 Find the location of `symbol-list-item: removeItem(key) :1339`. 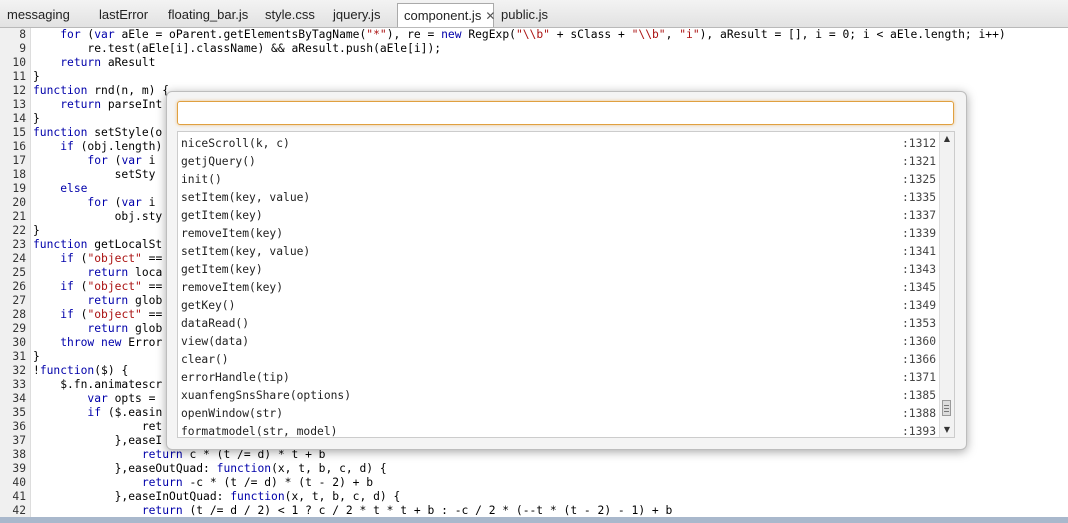

symbol-list-item: removeItem(key) :1339 is located at coordinates (559, 234).